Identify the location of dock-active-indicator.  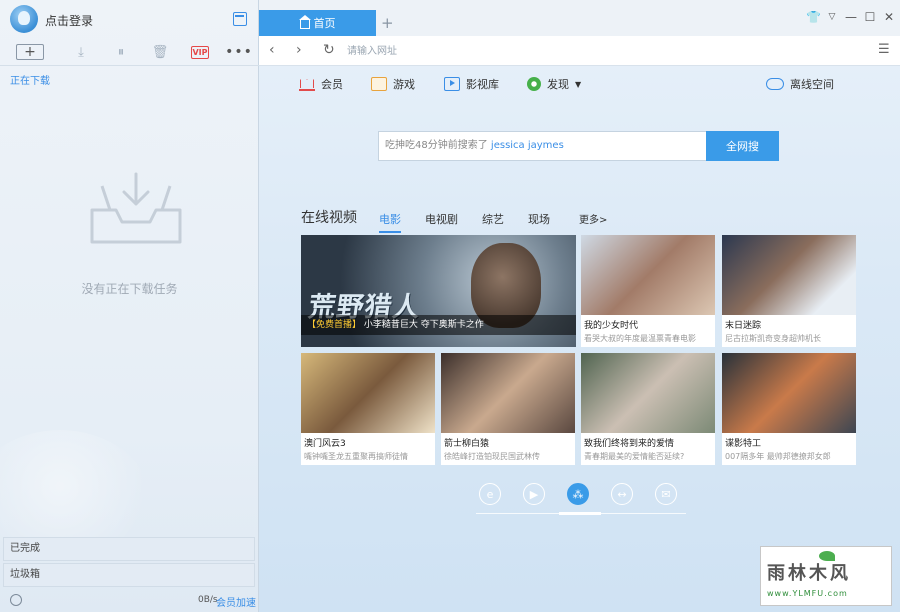
(580, 513).